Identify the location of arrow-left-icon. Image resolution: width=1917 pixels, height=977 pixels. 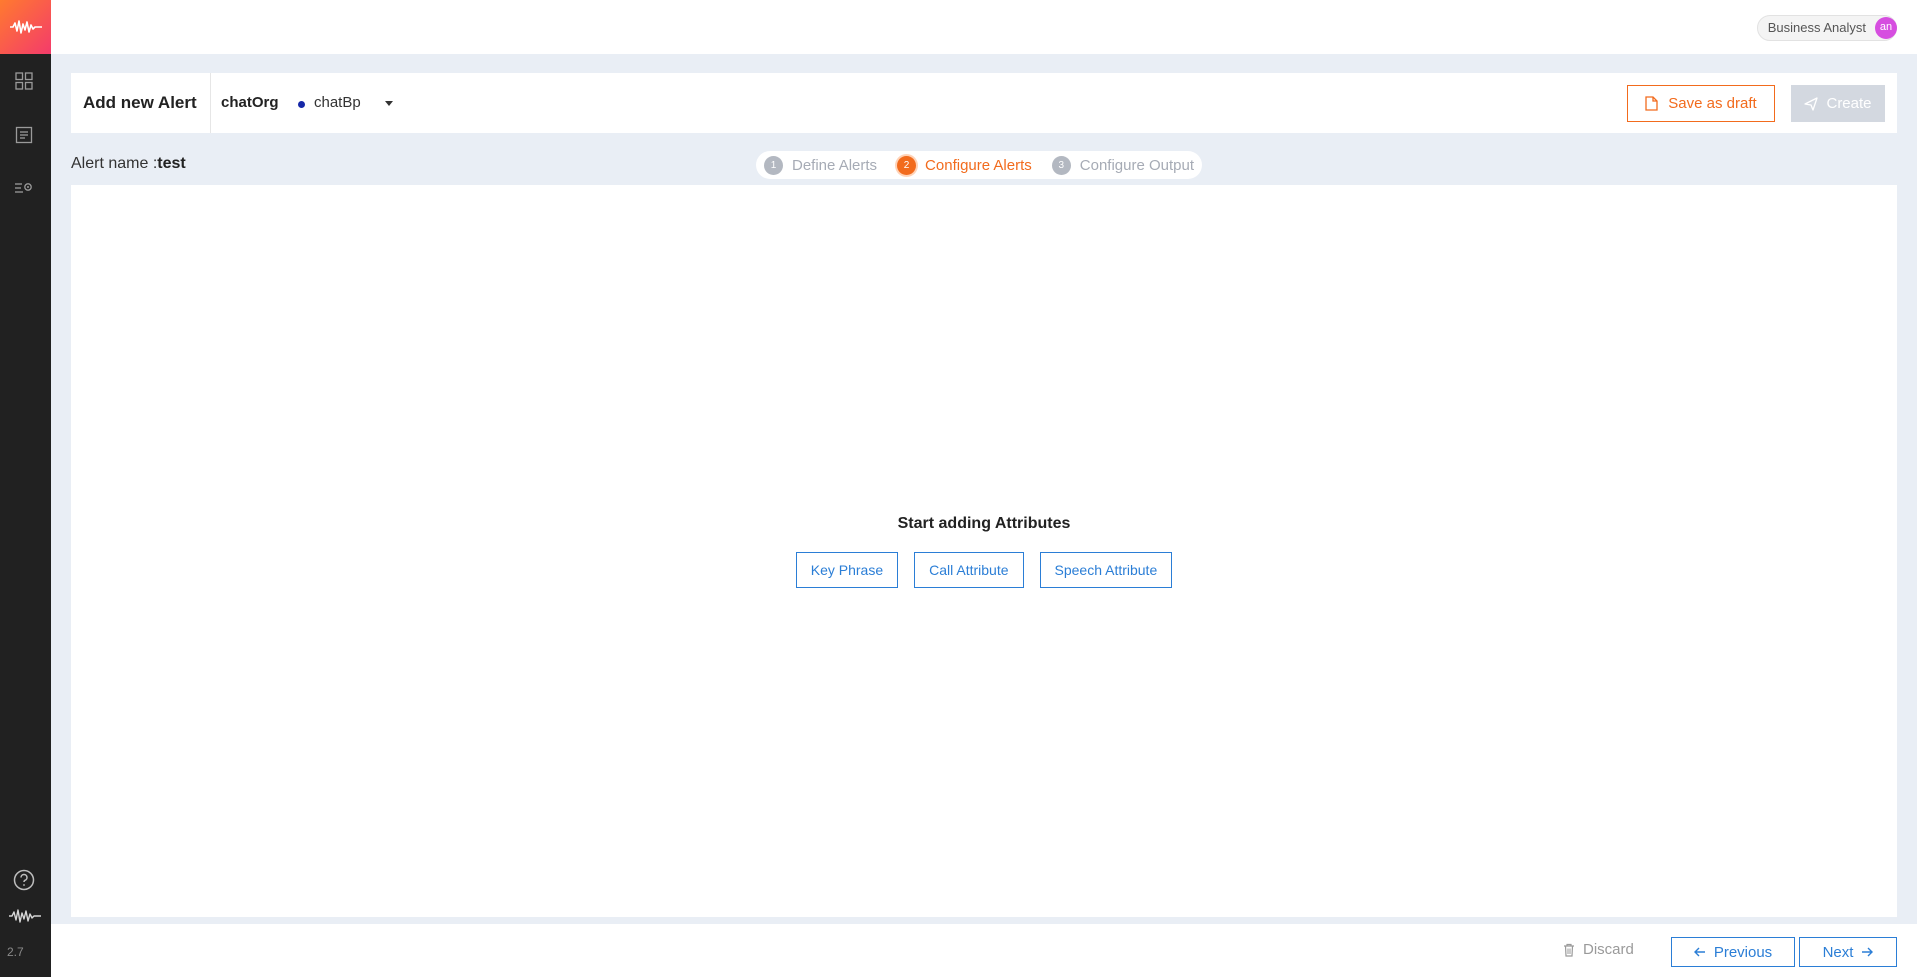
(1699, 952).